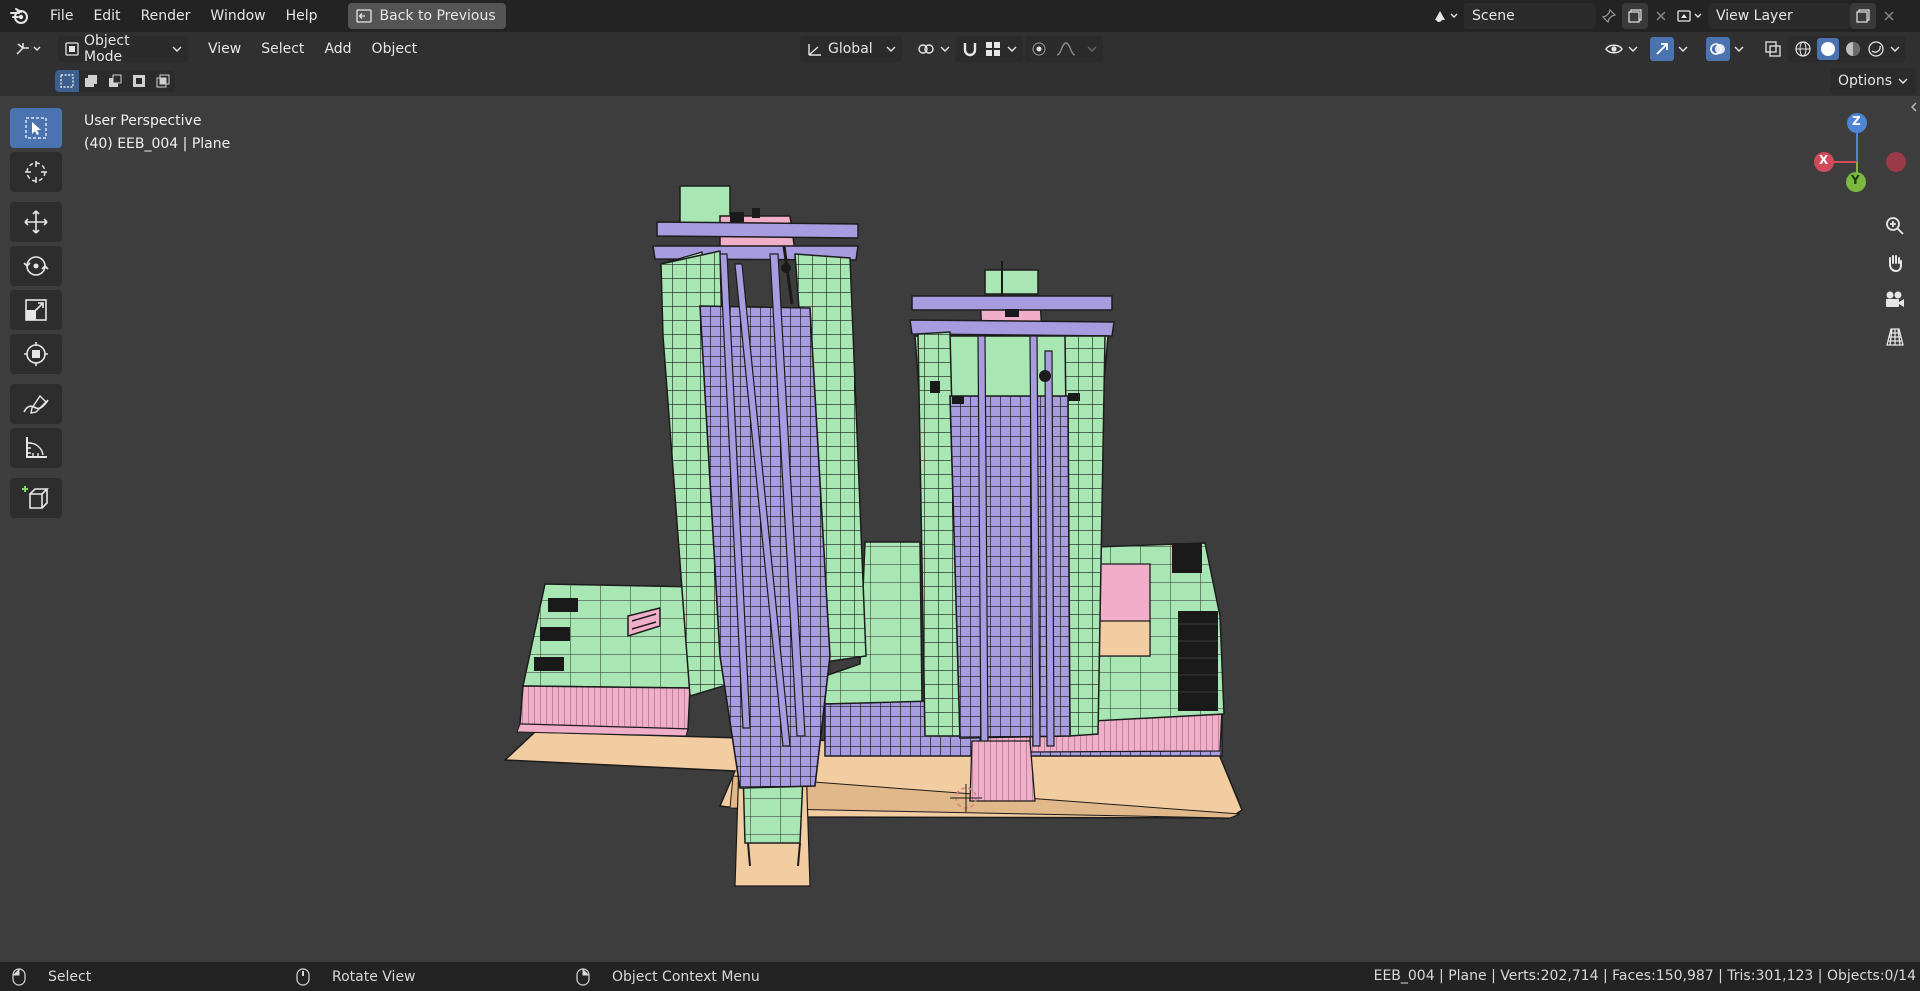 Image resolution: width=1920 pixels, height=991 pixels. I want to click on sidebar-toggle-icon, so click(1914, 107).